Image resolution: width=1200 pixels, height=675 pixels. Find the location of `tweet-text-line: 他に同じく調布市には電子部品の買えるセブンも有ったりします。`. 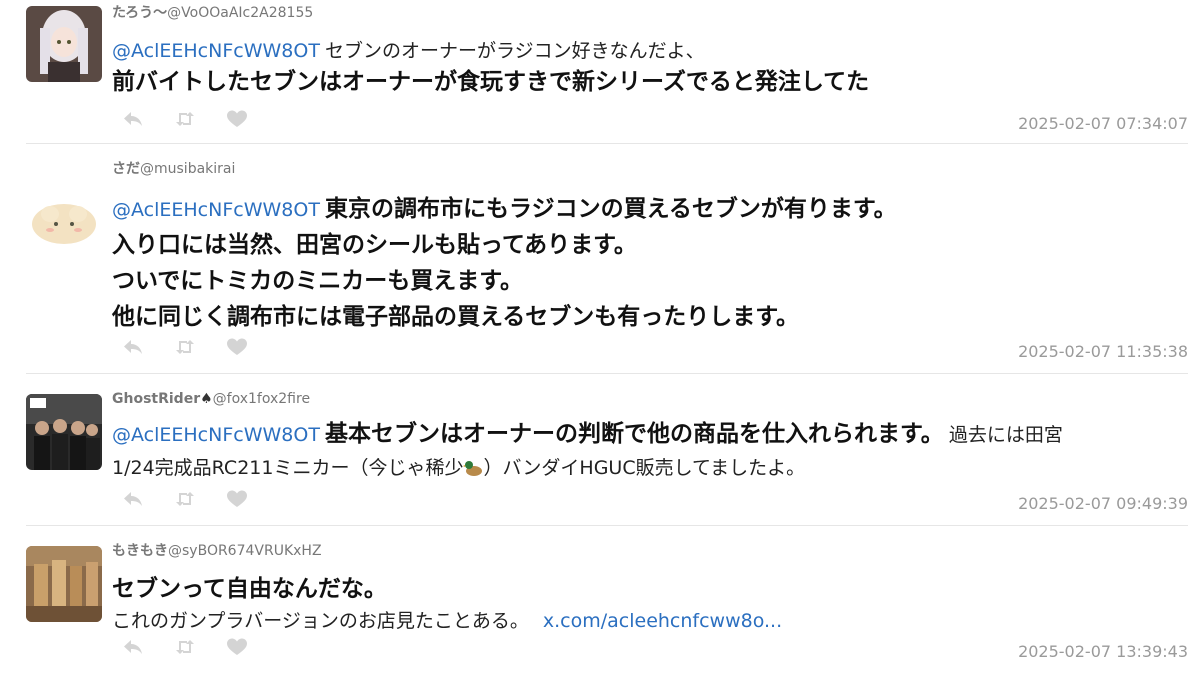

tweet-text-line: 他に同じく調布市には電子部品の買えるセブンも有ったりします。 is located at coordinates (456, 317).